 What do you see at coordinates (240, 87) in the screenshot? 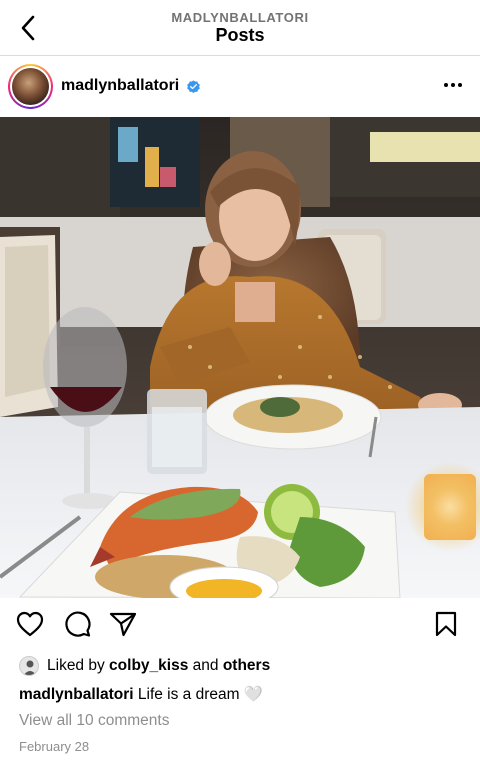
I see `post-header: madlynballatori` at bounding box center [240, 87].